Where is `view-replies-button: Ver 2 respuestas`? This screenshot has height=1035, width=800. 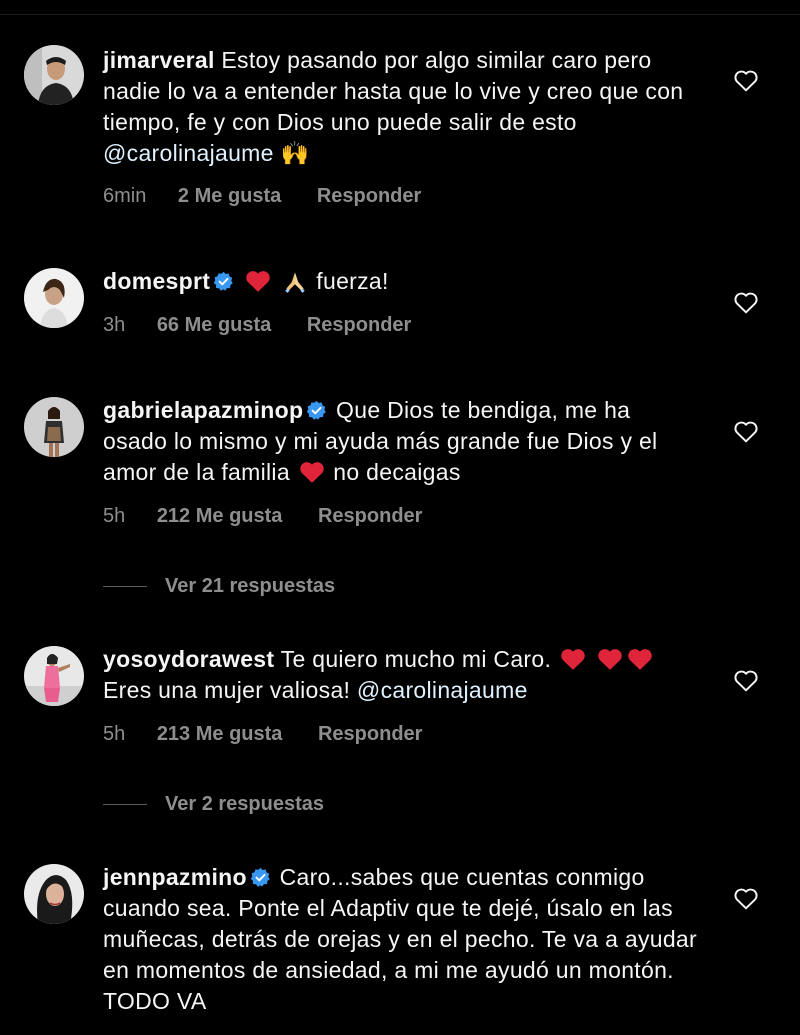 view-replies-button: Ver 2 respuestas is located at coordinates (213, 804).